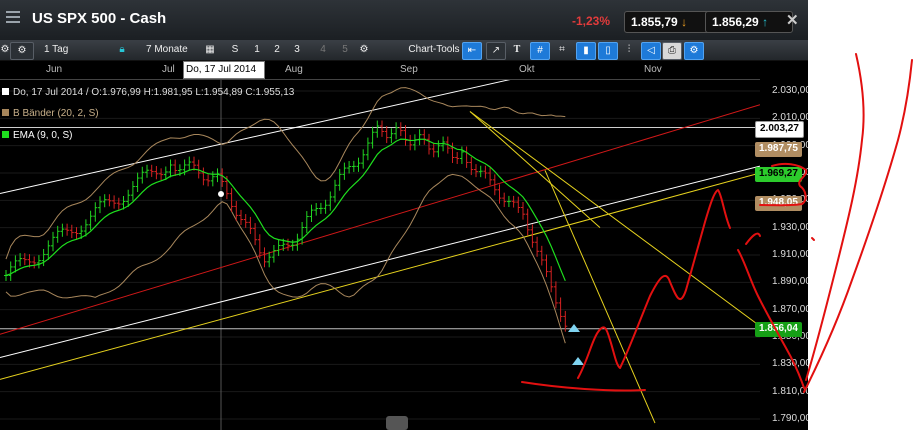 This screenshot has width=914, height=430. Describe the element at coordinates (835, 217) in the screenshot. I see `drawn-inner-right-line` at that location.